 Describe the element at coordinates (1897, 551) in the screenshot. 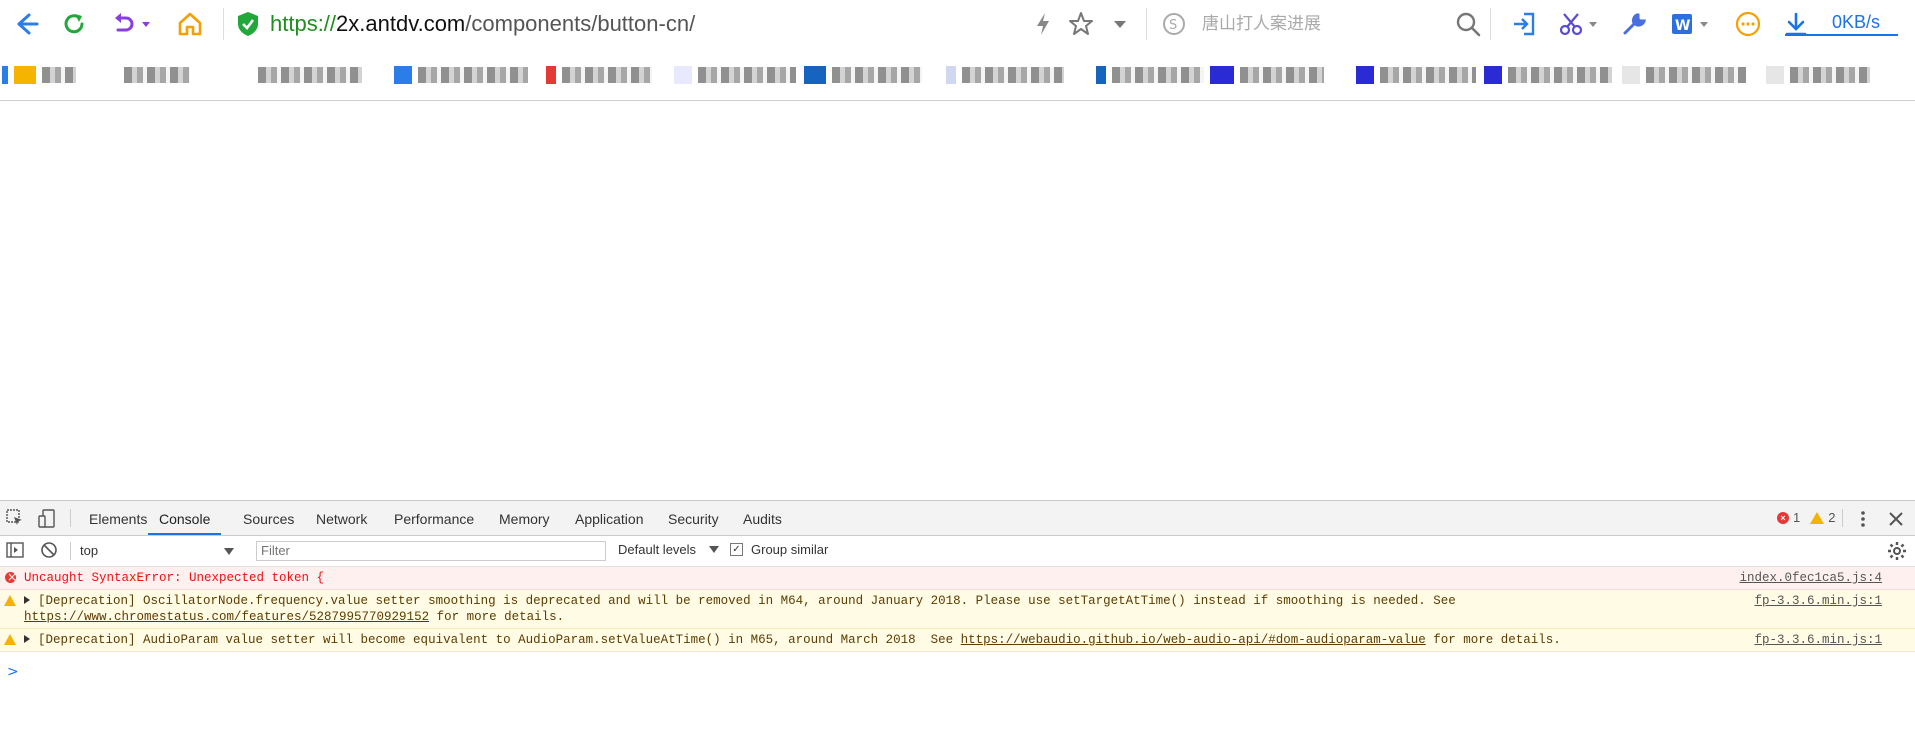

I see `console-settings-gear-icon` at that location.